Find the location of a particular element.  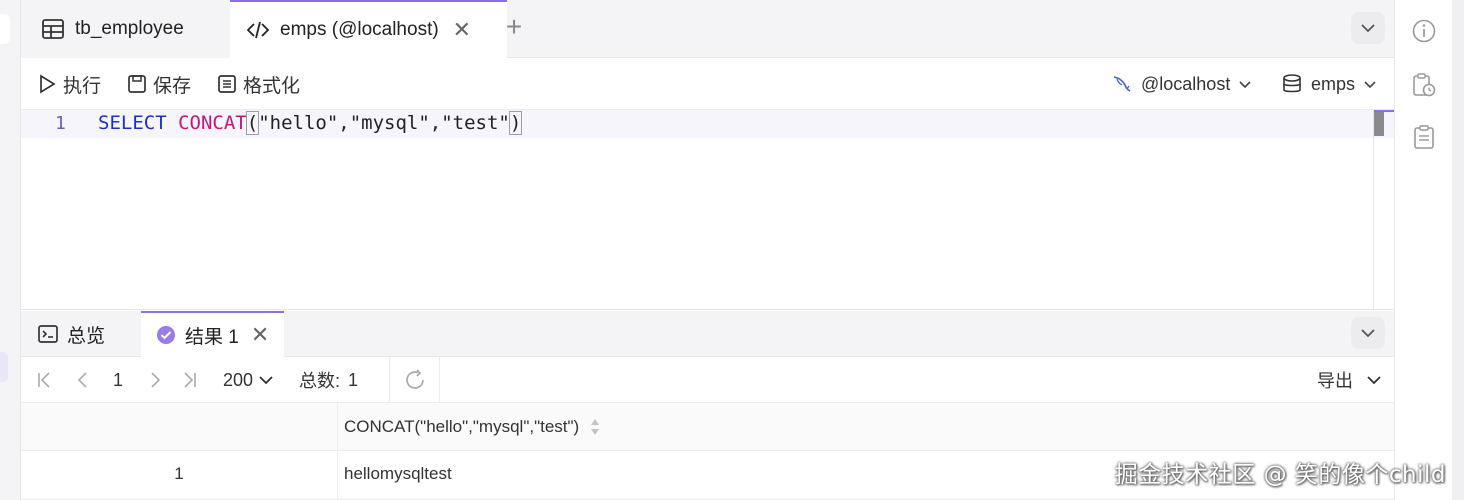

line-number: 1 is located at coordinates (60, 123).